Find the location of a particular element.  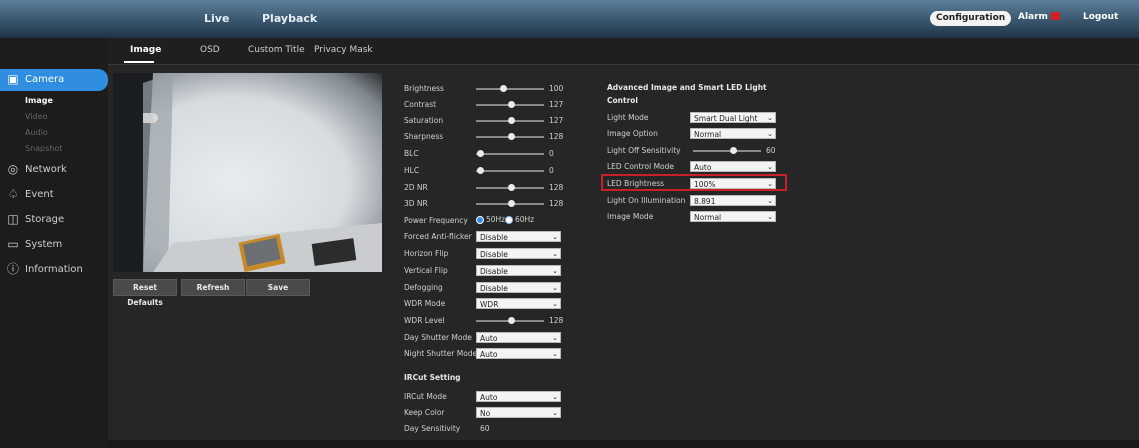

select-value: 8.891 is located at coordinates (705, 201).